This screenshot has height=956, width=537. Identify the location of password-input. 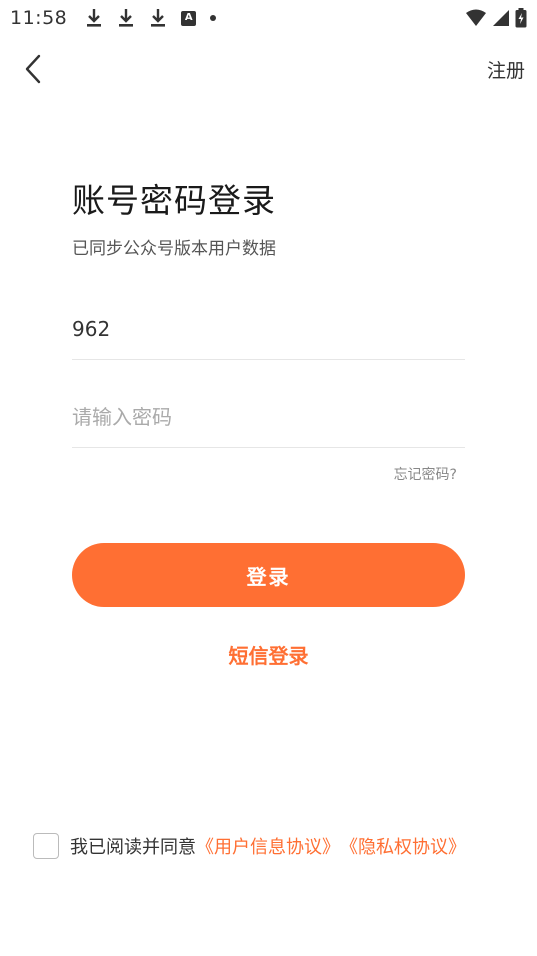
(268, 416).